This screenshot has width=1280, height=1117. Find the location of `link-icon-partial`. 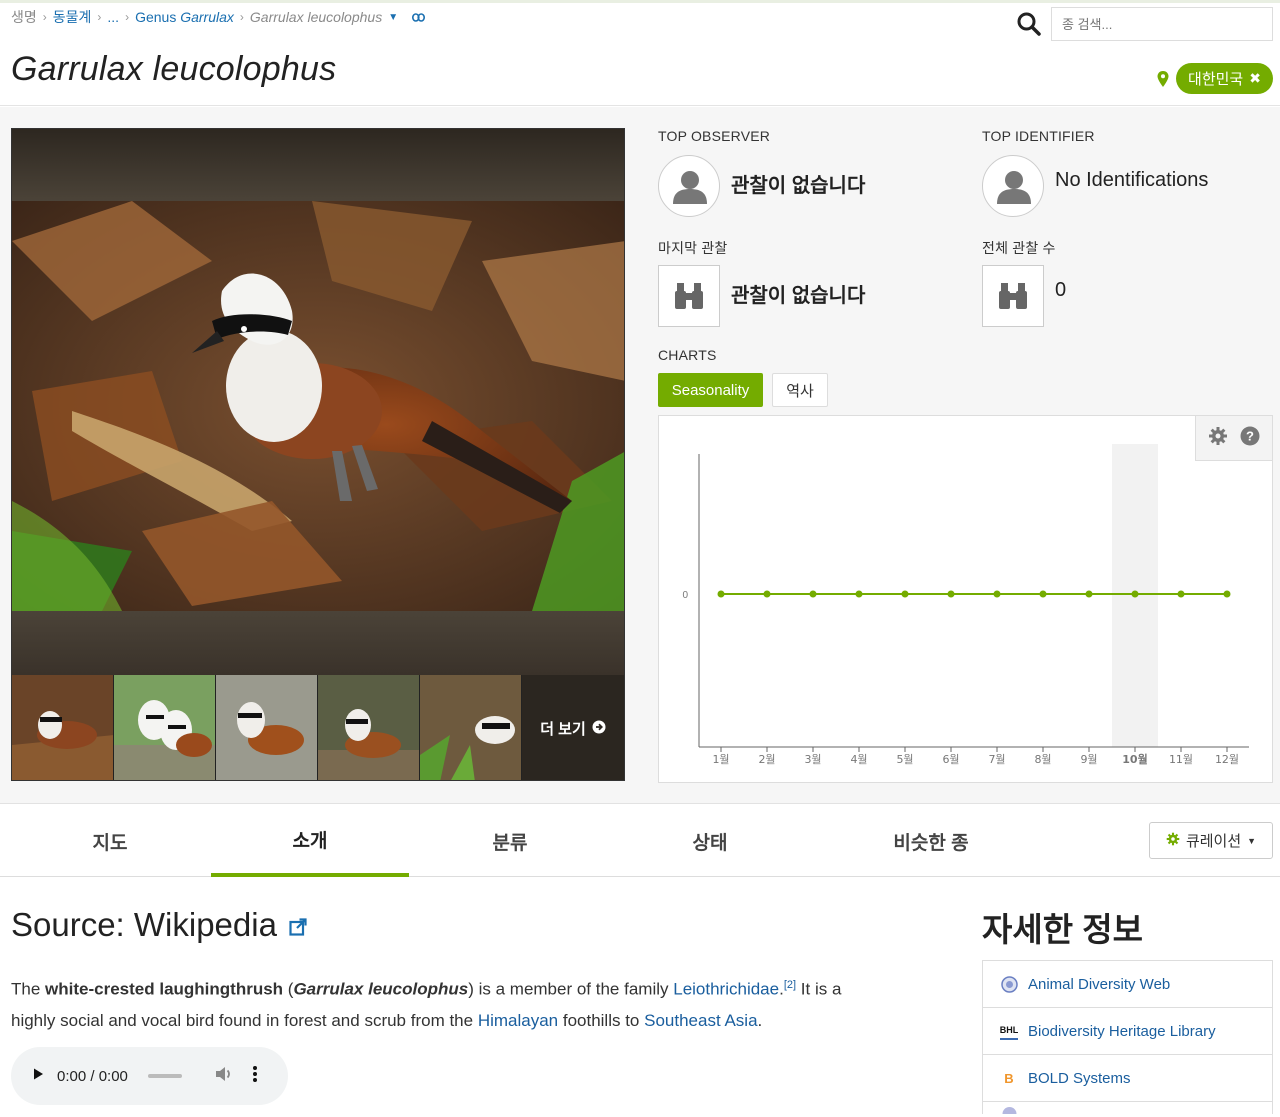

link-icon-partial is located at coordinates (1009, 1108).